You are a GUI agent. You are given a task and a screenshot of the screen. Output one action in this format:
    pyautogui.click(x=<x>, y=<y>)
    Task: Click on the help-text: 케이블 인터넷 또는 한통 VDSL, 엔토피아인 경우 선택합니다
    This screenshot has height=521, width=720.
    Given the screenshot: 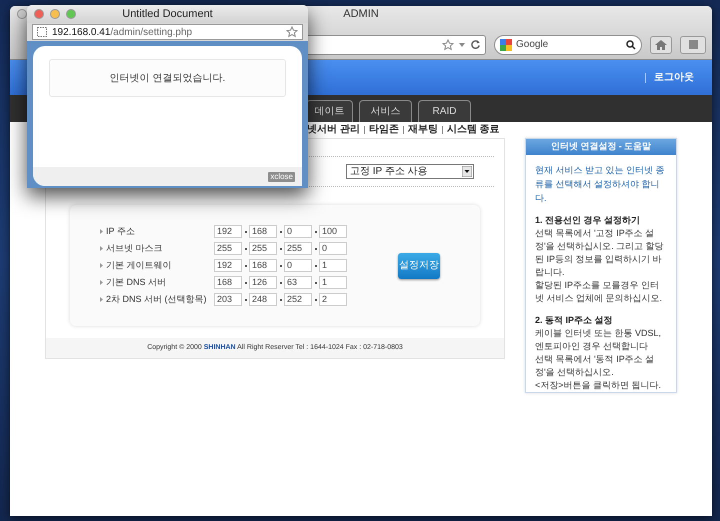 What is the action you would take?
    pyautogui.click(x=598, y=340)
    